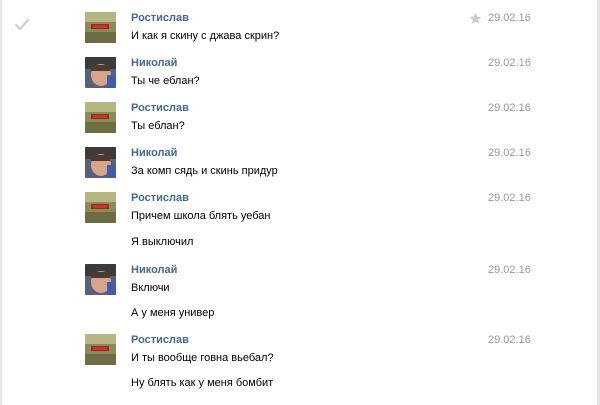  What do you see at coordinates (158, 126) in the screenshot?
I see `message-text: Ты еблан?` at bounding box center [158, 126].